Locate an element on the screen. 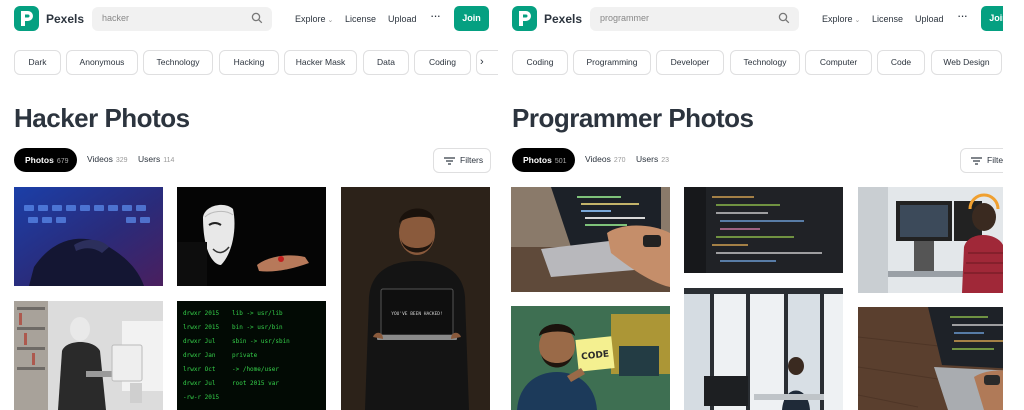  terminal-line: -> /home/user is located at coordinates (255, 369).